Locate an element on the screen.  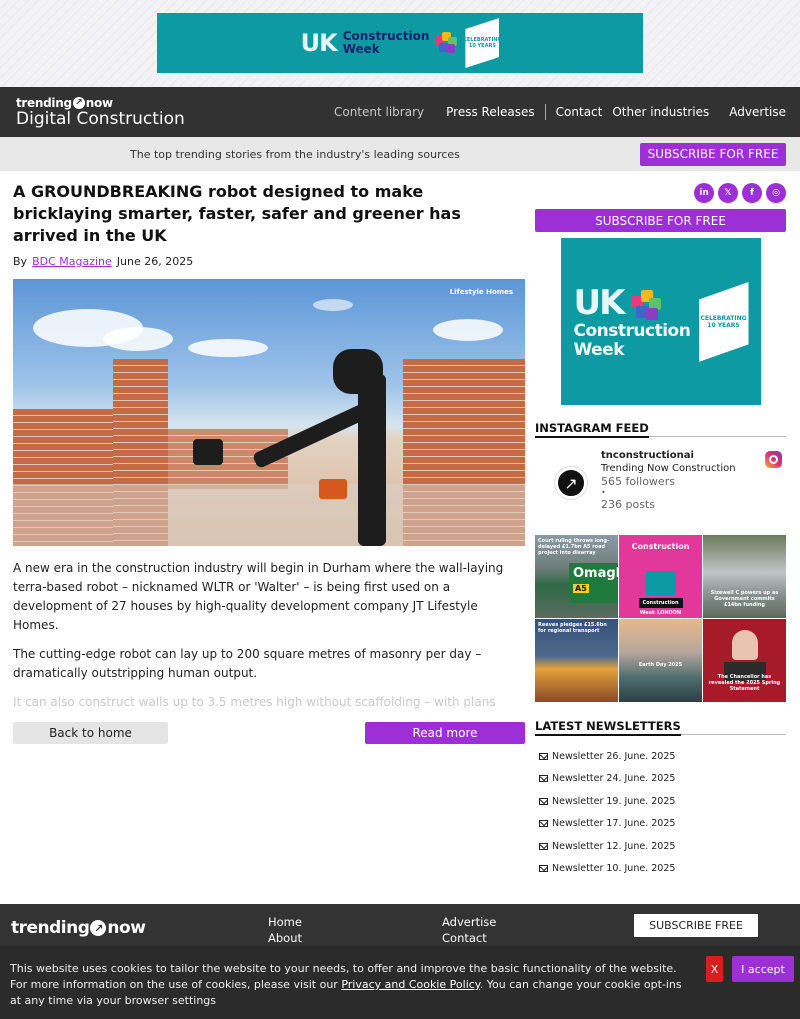
list-item: Newsletter 24. June. 2025 is located at coordinates (660, 779).